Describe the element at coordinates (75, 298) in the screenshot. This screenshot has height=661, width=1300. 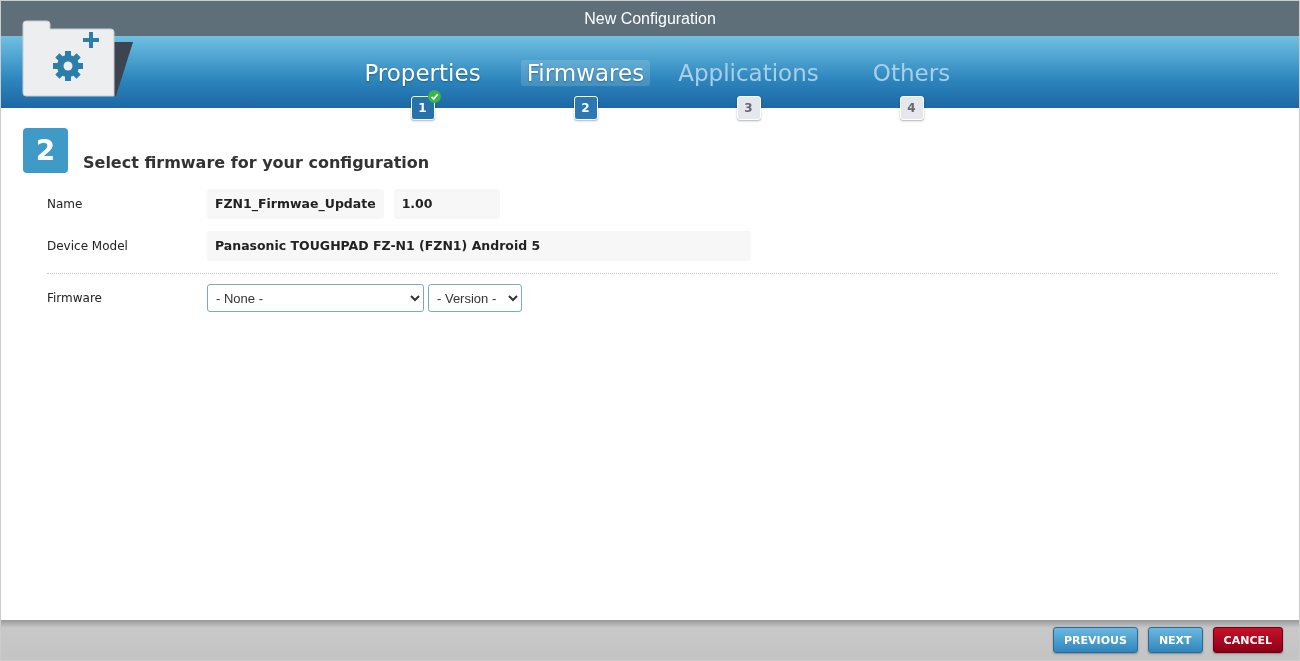
I see `field-label: Firmware` at that location.